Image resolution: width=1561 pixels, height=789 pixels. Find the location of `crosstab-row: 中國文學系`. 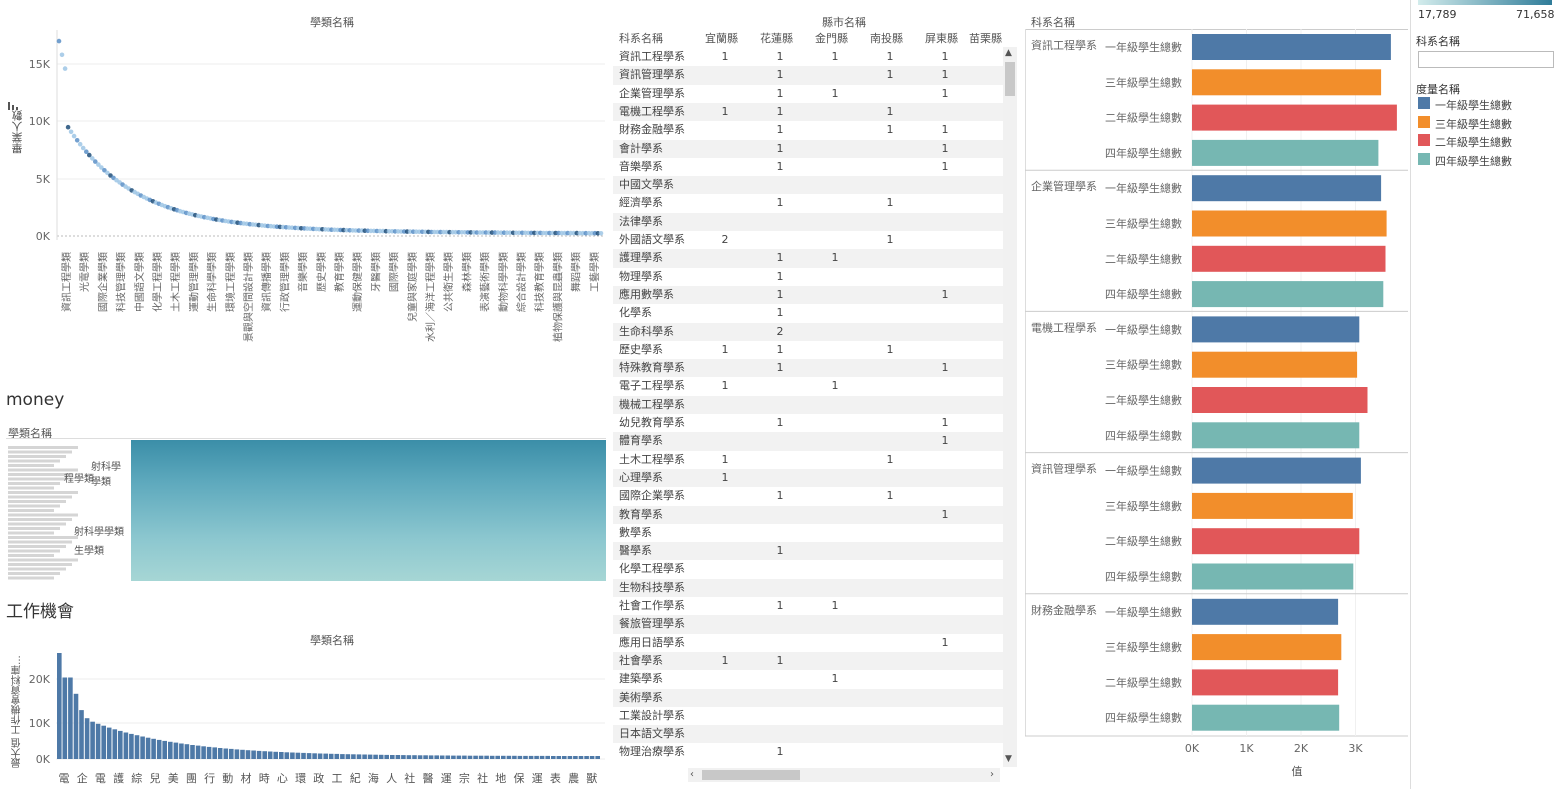

crosstab-row: 中國文學系 is located at coordinates (808, 185).